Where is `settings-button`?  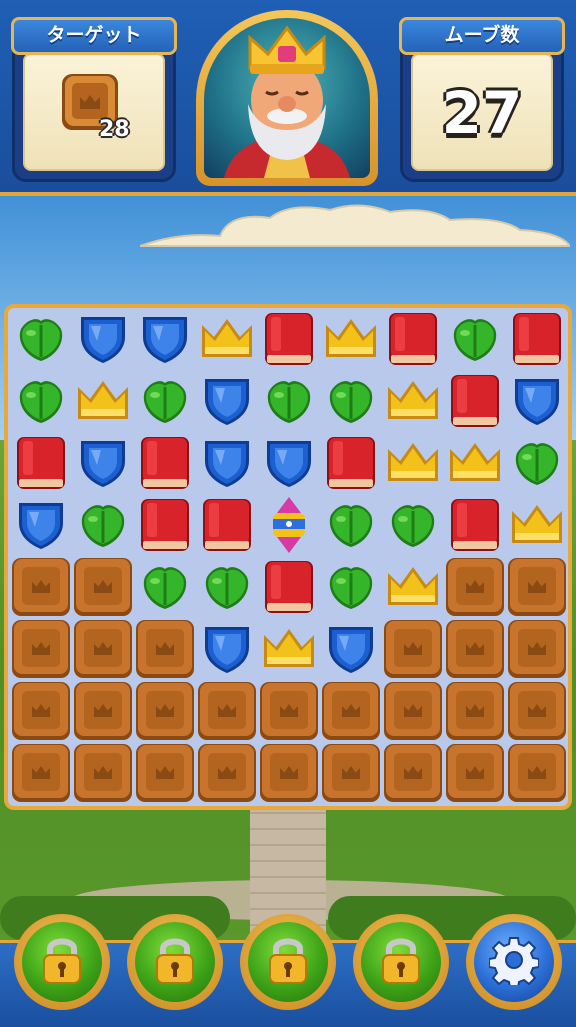
settings-button is located at coordinates (514, 962).